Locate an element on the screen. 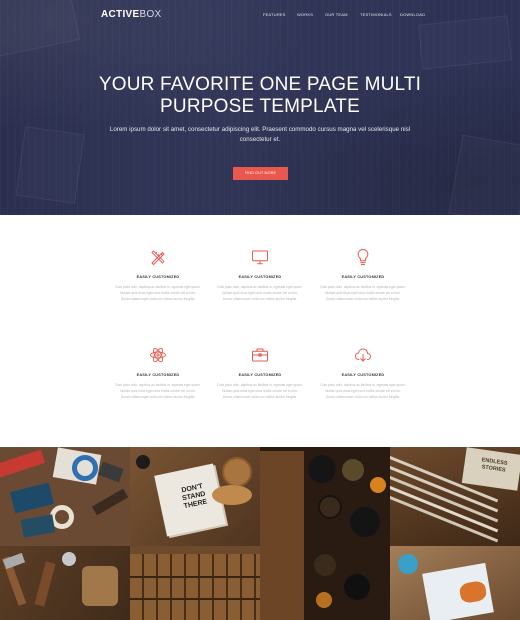 The height and width of the screenshot is (620, 520). find-out-more-button: FIND OUT MORE is located at coordinates (260, 173).